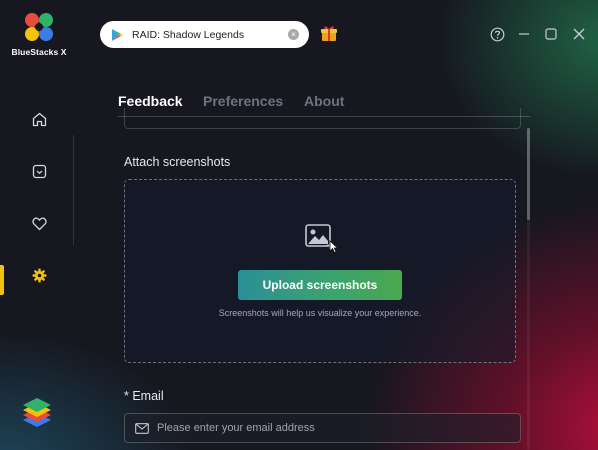 The image size is (598, 450). I want to click on active-indicator, so click(2, 280).